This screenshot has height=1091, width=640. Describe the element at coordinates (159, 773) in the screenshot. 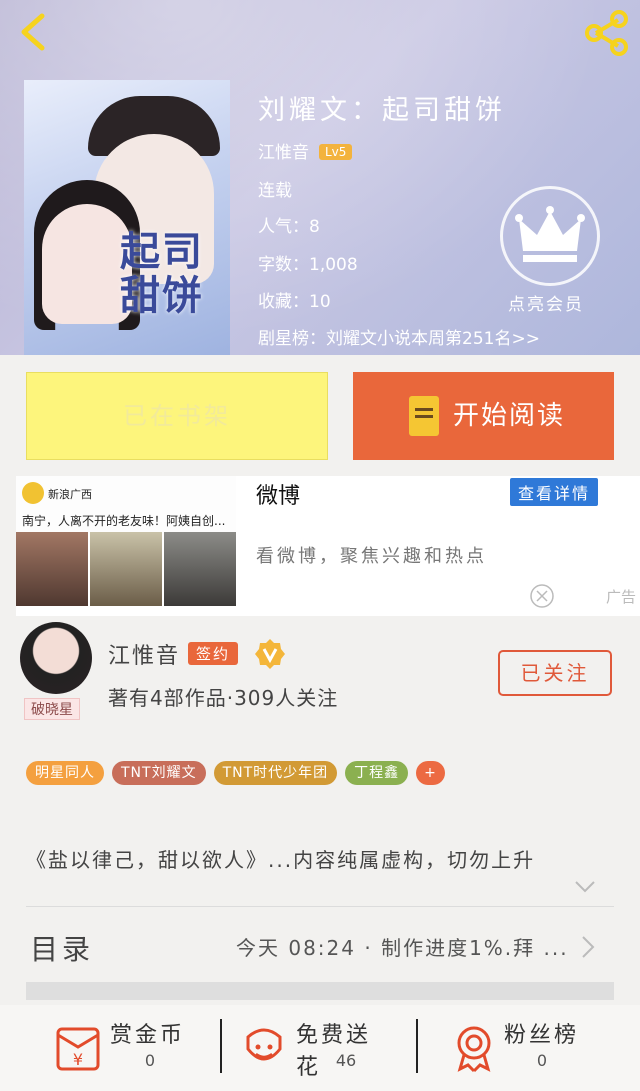

I see `tag-item: TNT刘耀文` at that location.